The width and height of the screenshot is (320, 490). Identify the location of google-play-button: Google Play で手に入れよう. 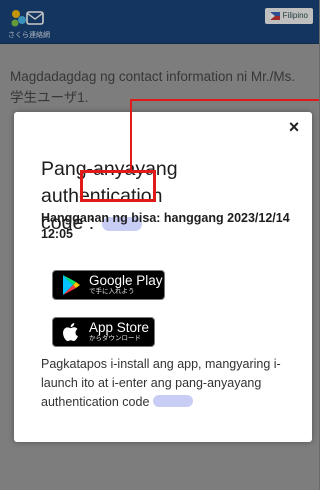
(108, 285).